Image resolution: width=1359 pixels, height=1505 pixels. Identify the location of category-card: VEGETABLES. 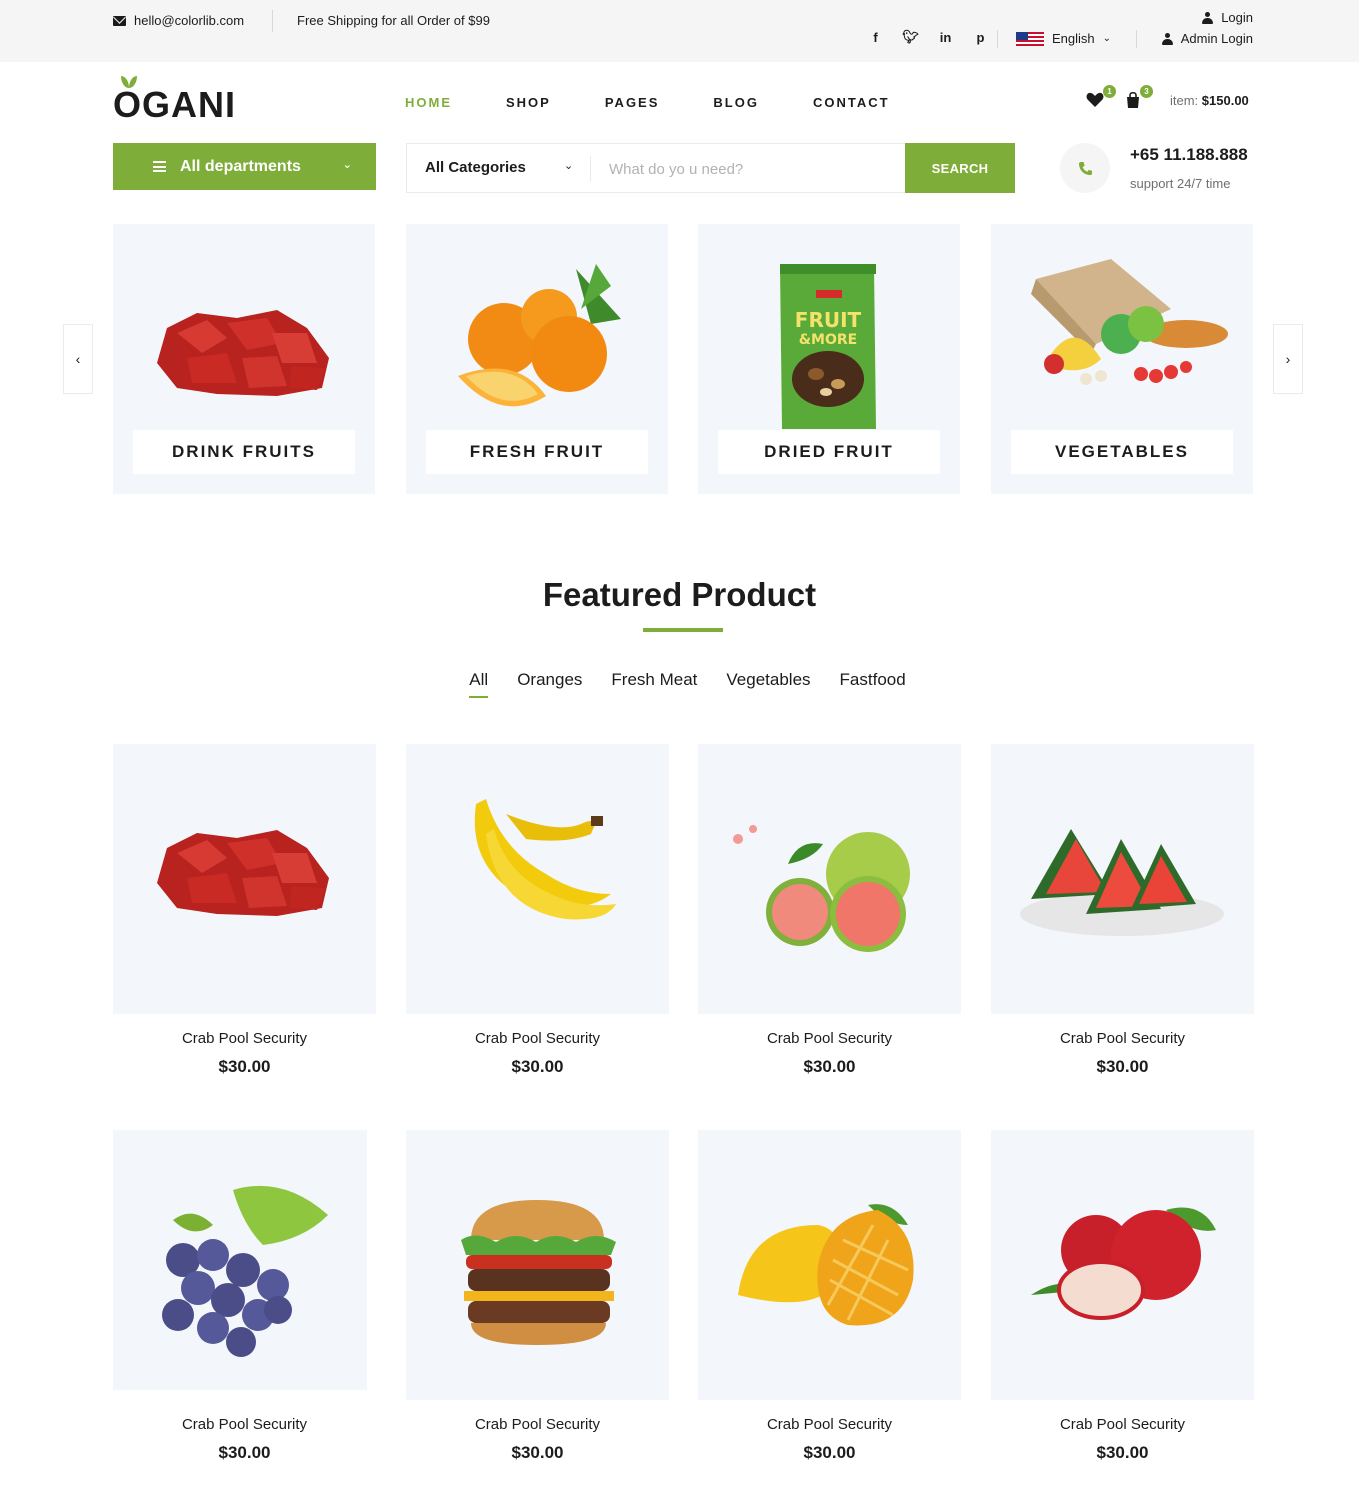
(1122, 359).